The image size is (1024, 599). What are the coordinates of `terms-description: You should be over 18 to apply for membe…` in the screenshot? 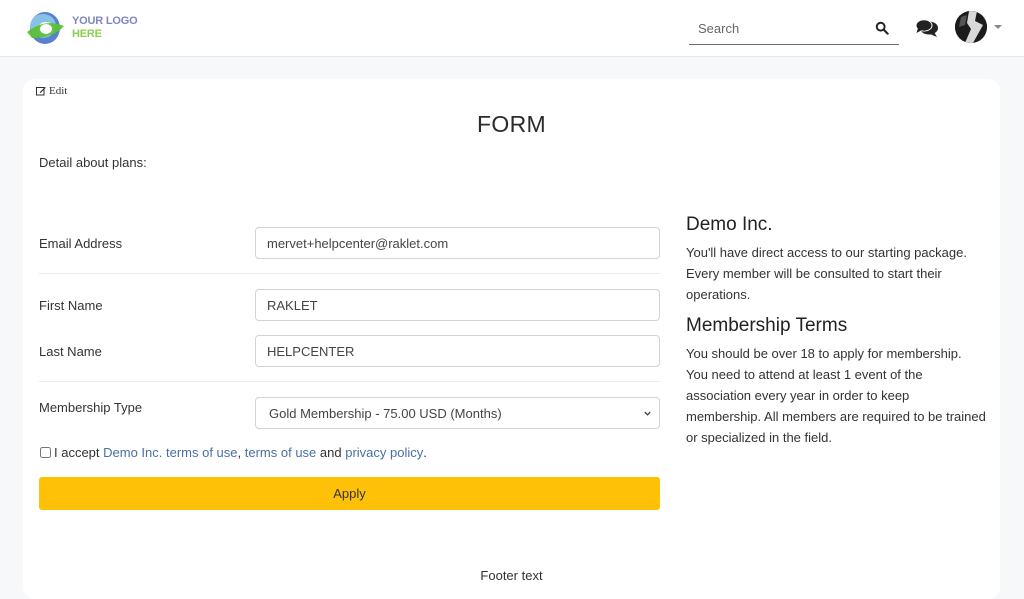 It's located at (836, 395).